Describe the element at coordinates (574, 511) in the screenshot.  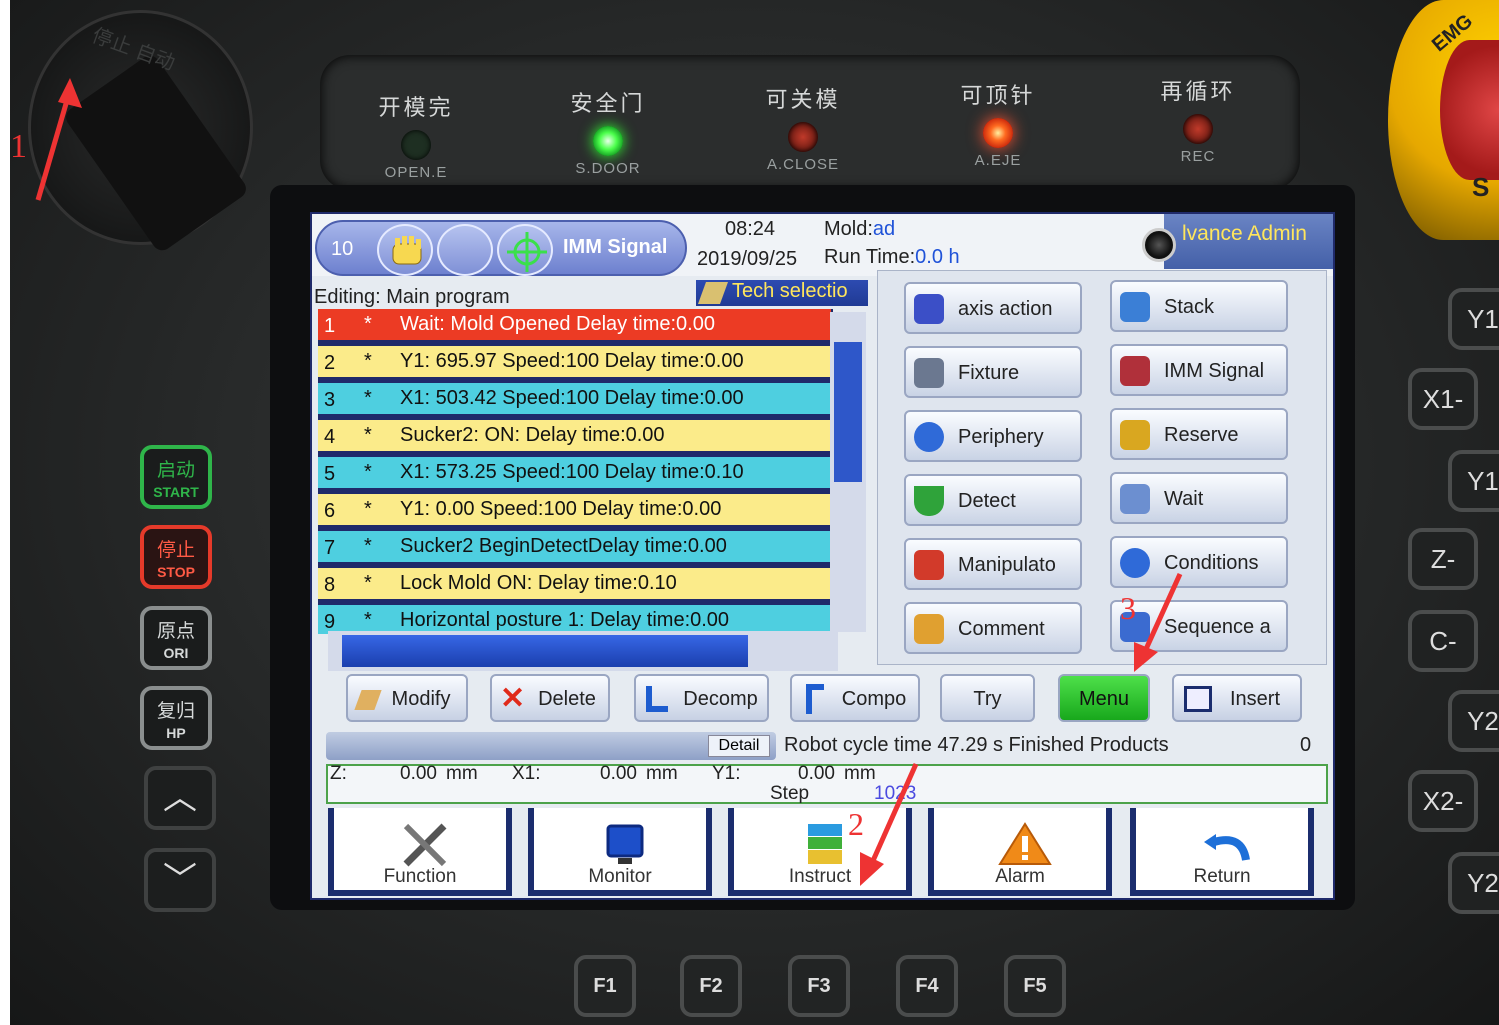
I see `program-row: 6 * Y1: 0.00 Speed:100 Delay time:0.00` at that location.